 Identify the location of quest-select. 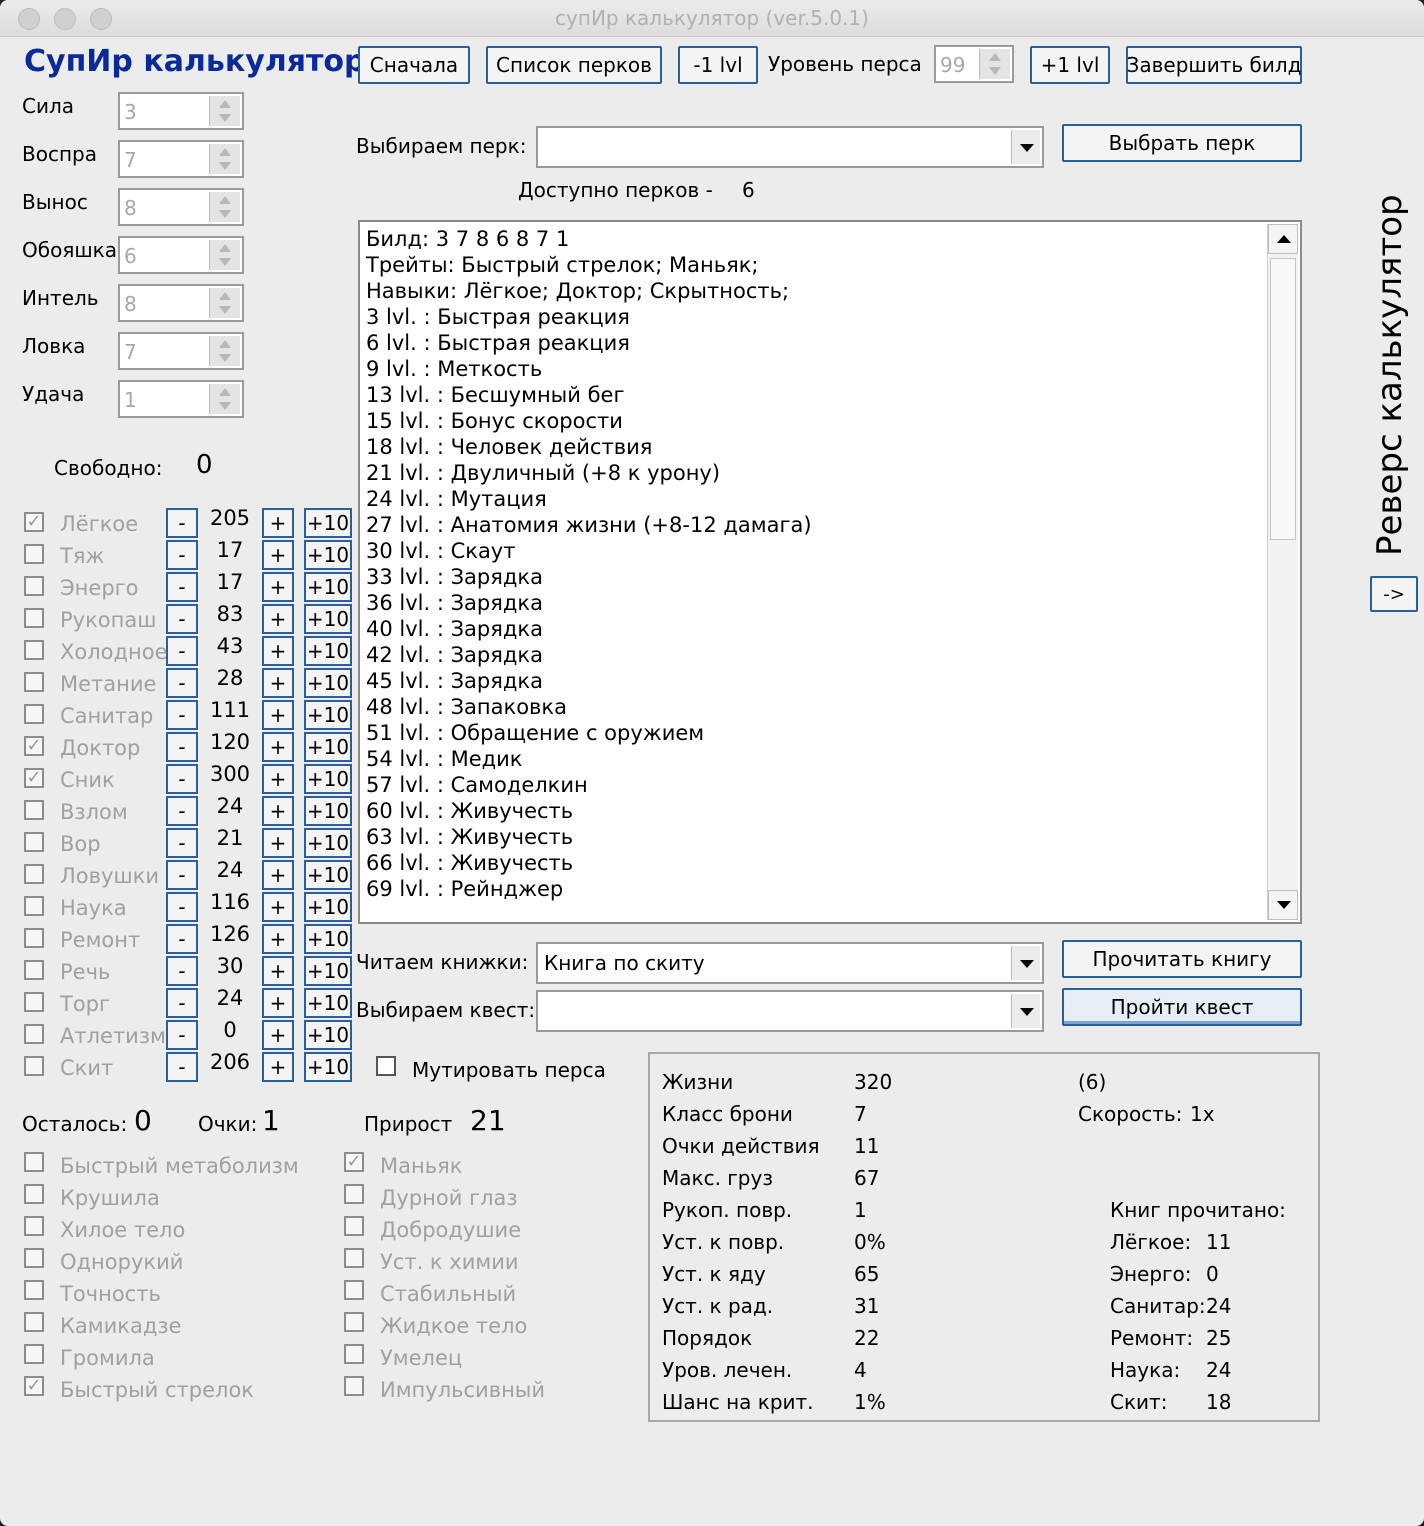
(790, 1011).